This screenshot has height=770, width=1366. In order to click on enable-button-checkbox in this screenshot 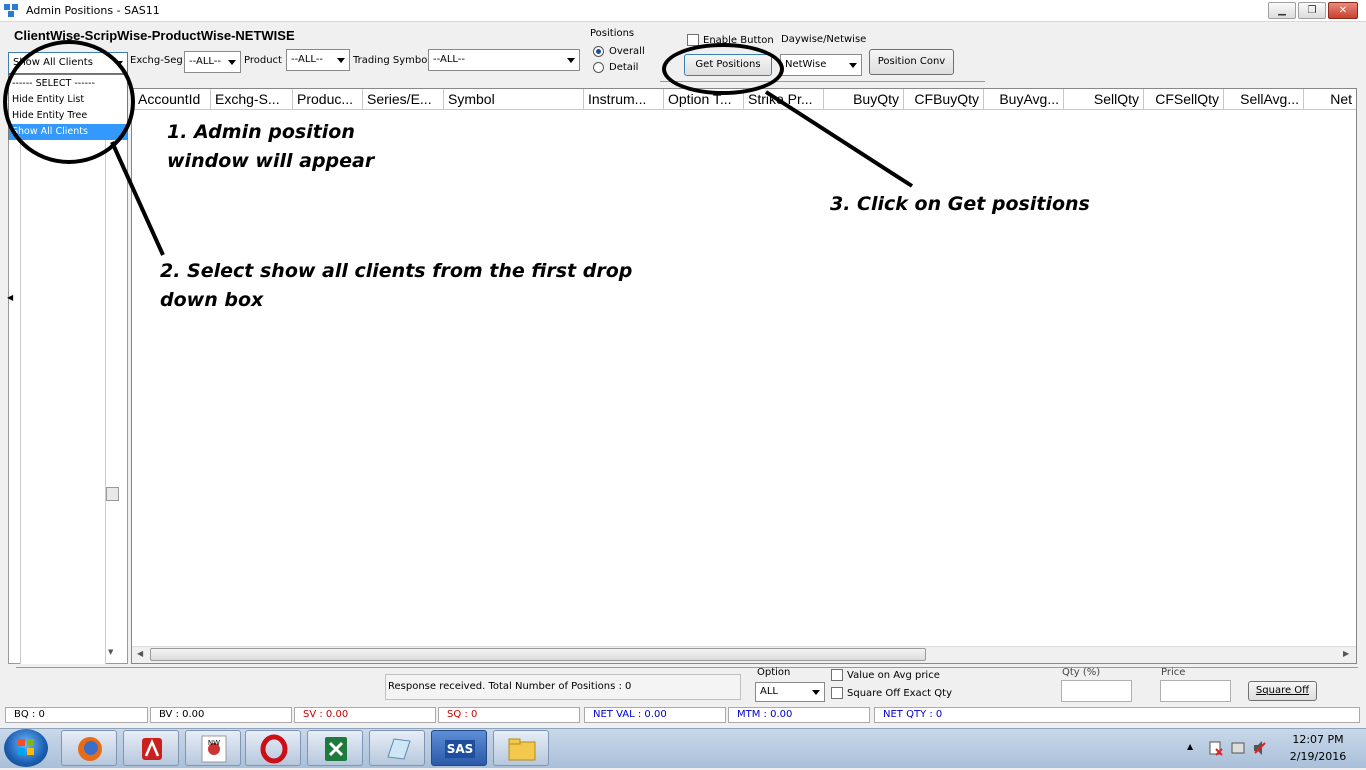, I will do `click(693, 40)`.